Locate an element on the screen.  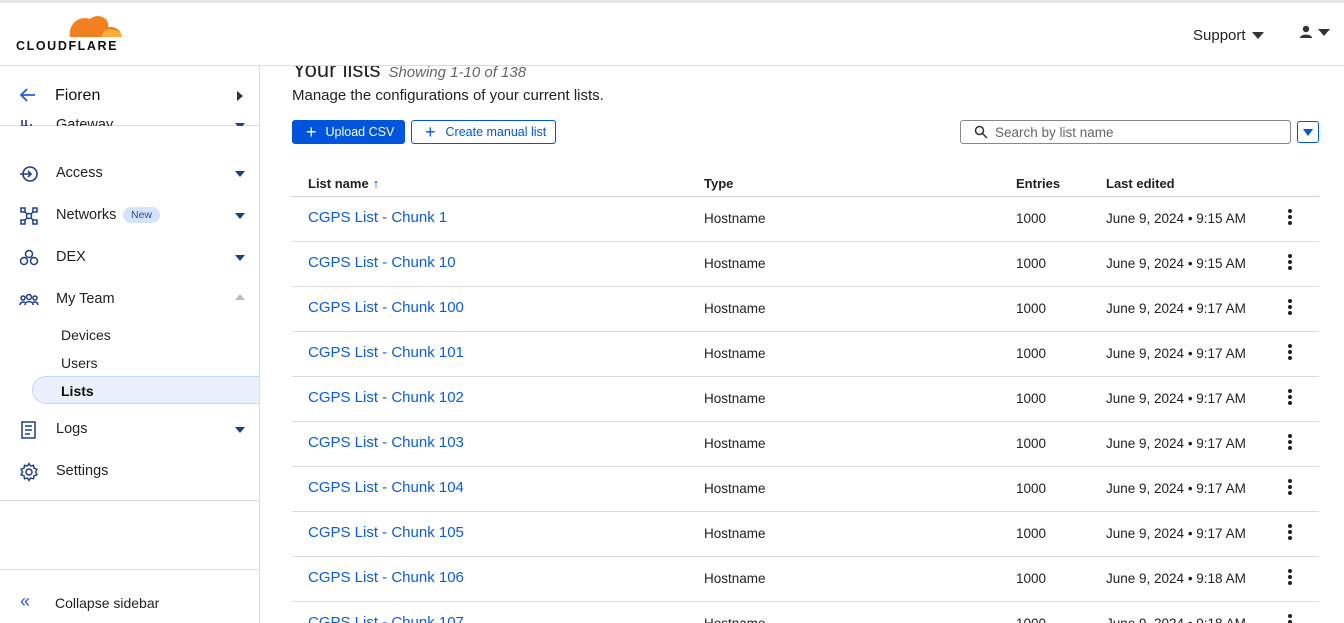
networks-icon is located at coordinates (29, 216).